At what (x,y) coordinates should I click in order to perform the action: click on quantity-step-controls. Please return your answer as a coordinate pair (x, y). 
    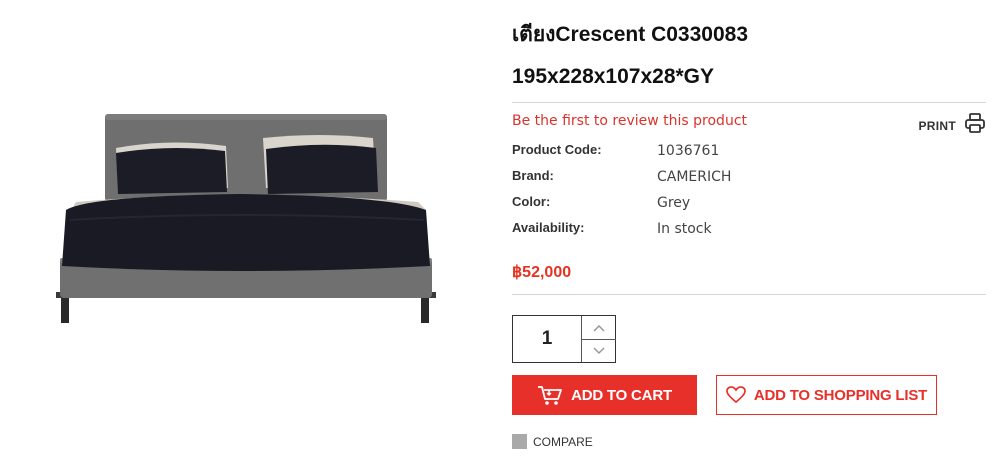
    Looking at the image, I should click on (598, 339).